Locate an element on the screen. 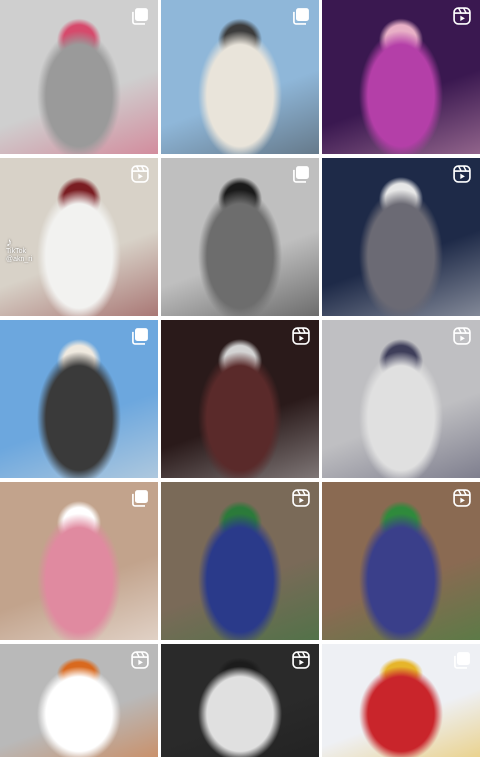 The height and width of the screenshot is (757, 480). post-tile-4: ♪ TikTok @akn_ri is located at coordinates (79, 237).